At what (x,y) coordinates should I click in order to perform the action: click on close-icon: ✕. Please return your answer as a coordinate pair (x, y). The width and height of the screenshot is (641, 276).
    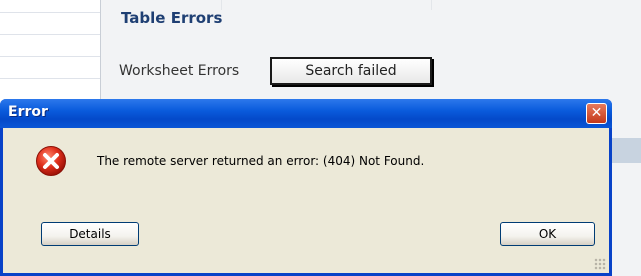
    Looking at the image, I should click on (596, 113).